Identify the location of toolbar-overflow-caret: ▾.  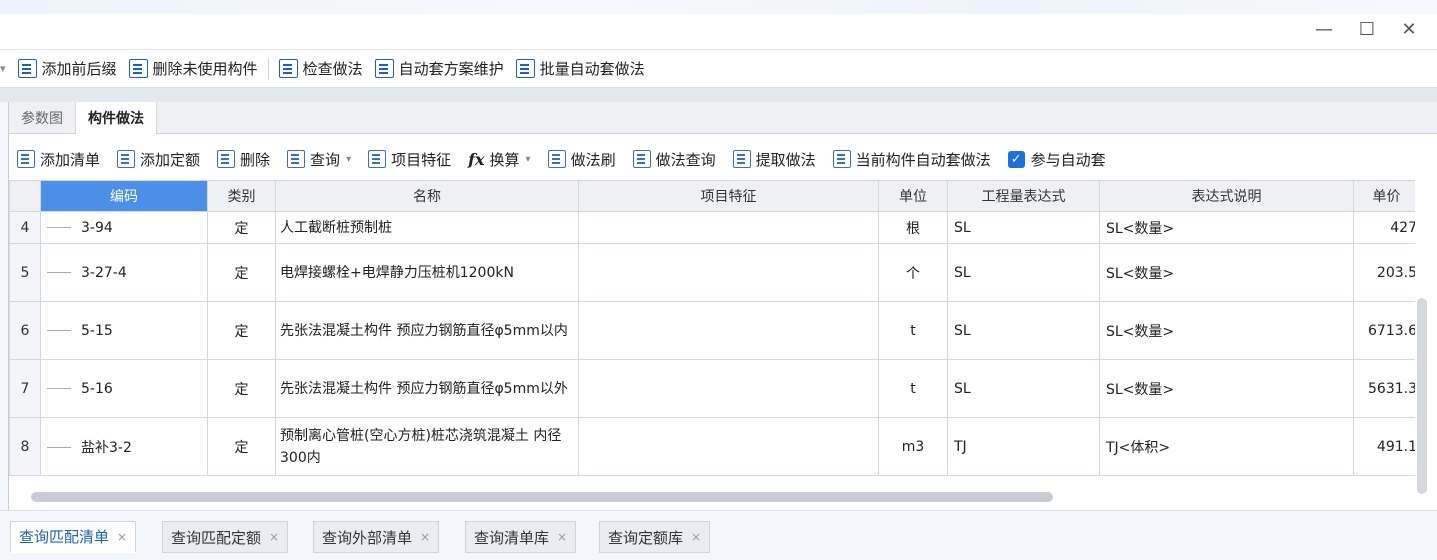
(6, 68).